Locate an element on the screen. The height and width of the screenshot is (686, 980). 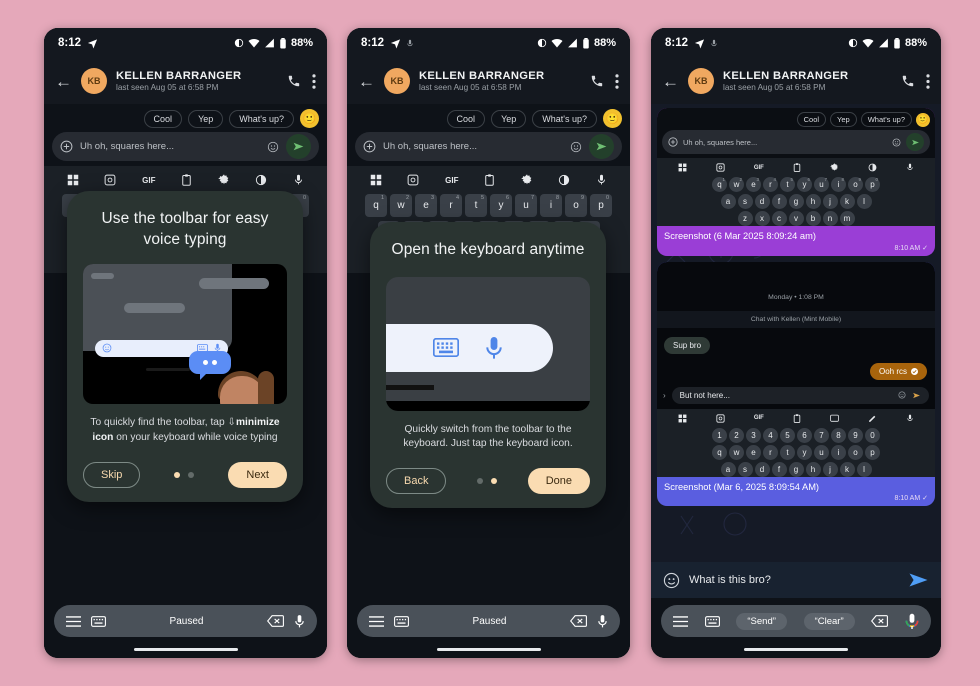
key-3: 3 is located at coordinates (753, 435).